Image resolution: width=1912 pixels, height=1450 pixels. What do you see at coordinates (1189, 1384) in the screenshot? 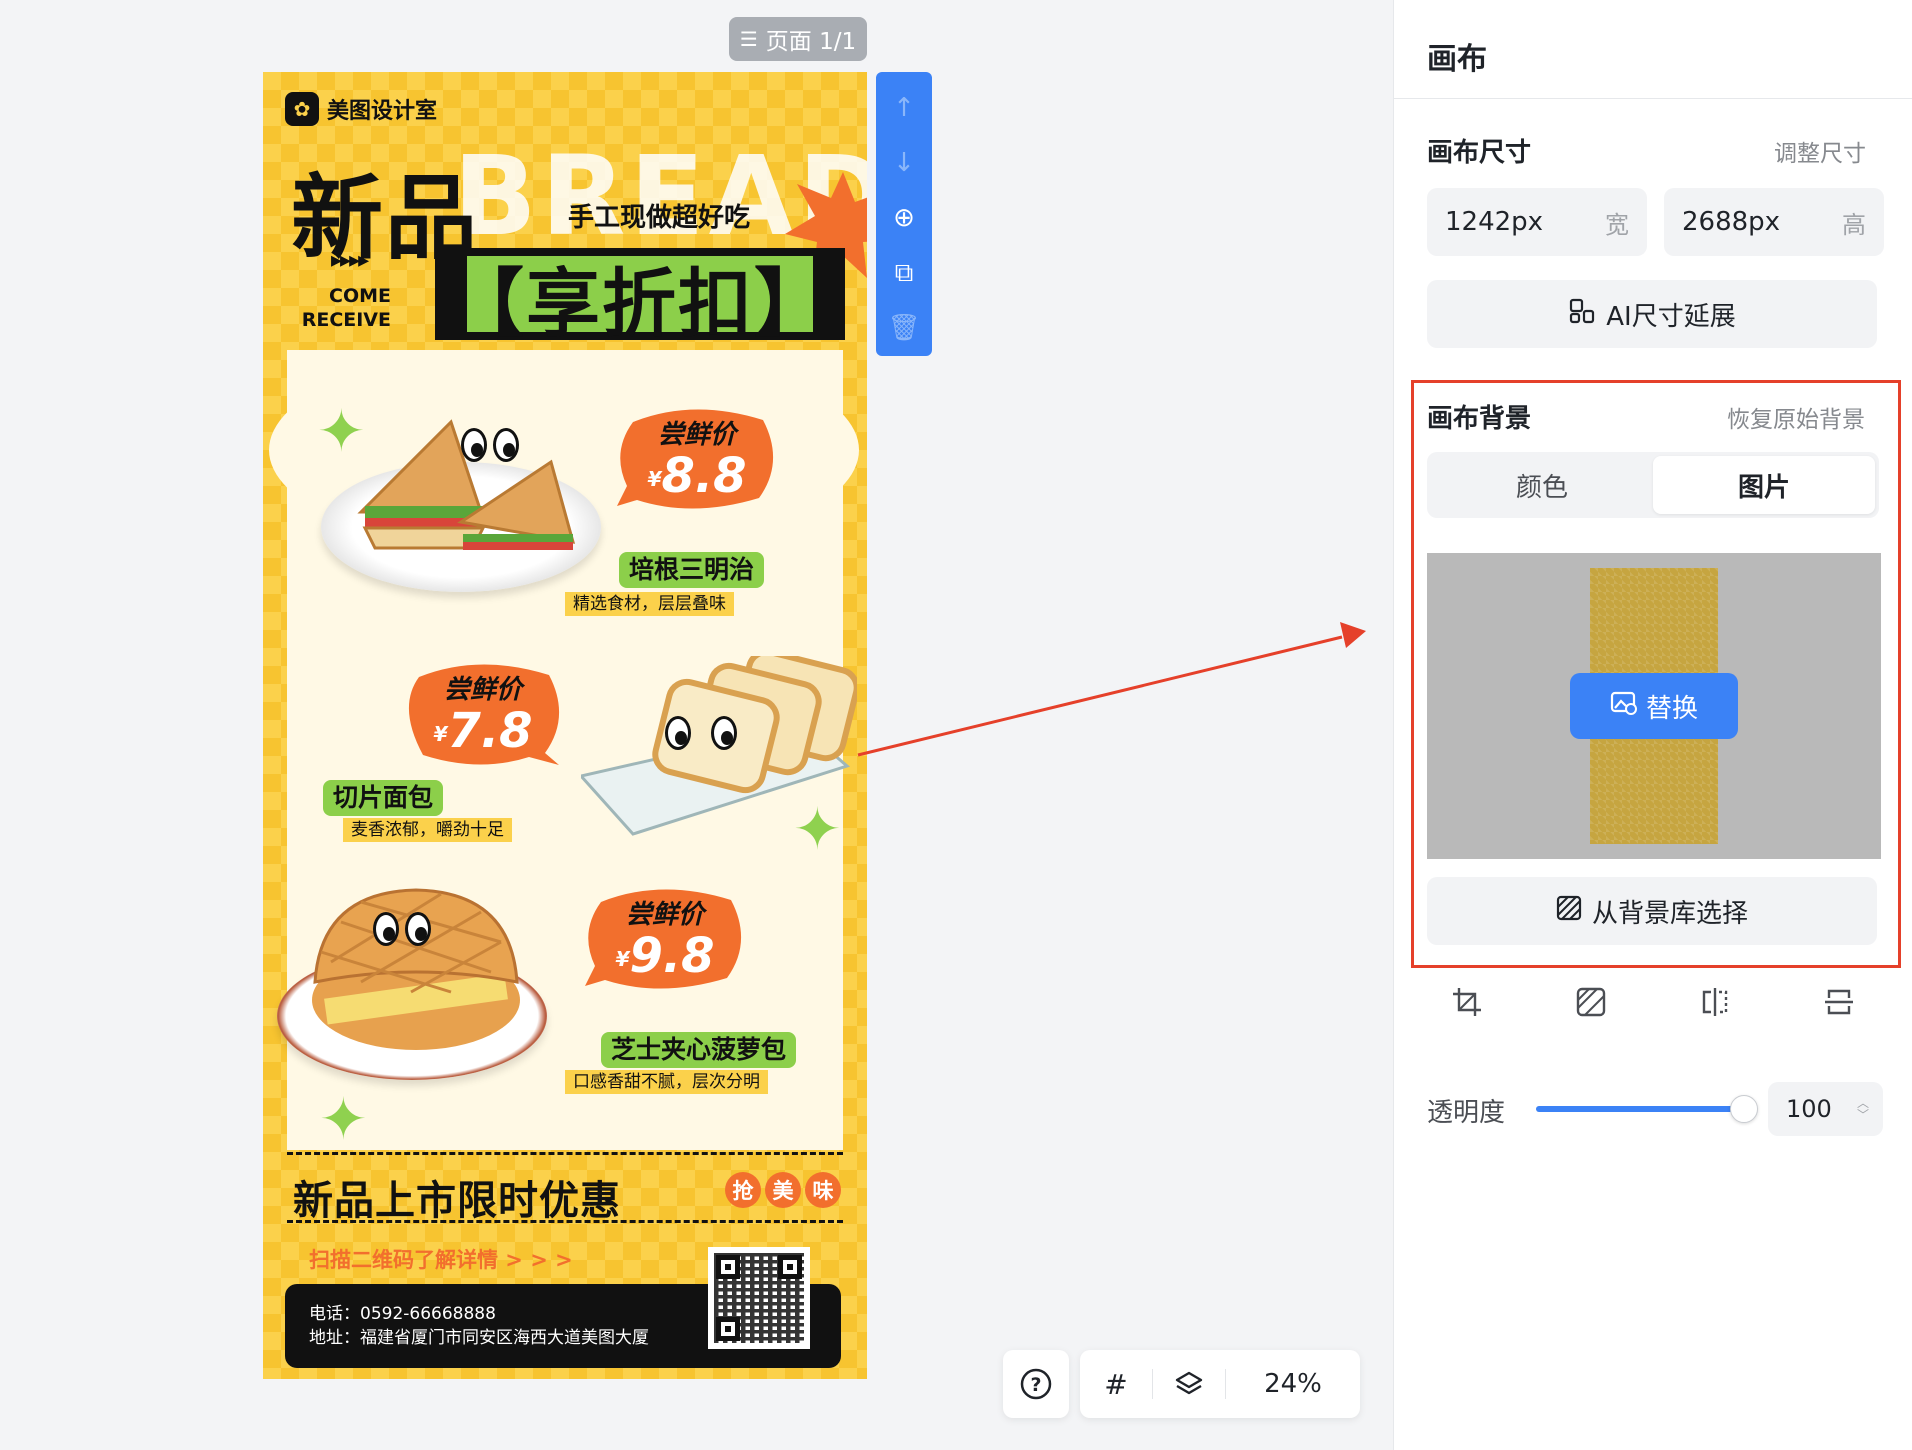
I see `layers-icon` at bounding box center [1189, 1384].